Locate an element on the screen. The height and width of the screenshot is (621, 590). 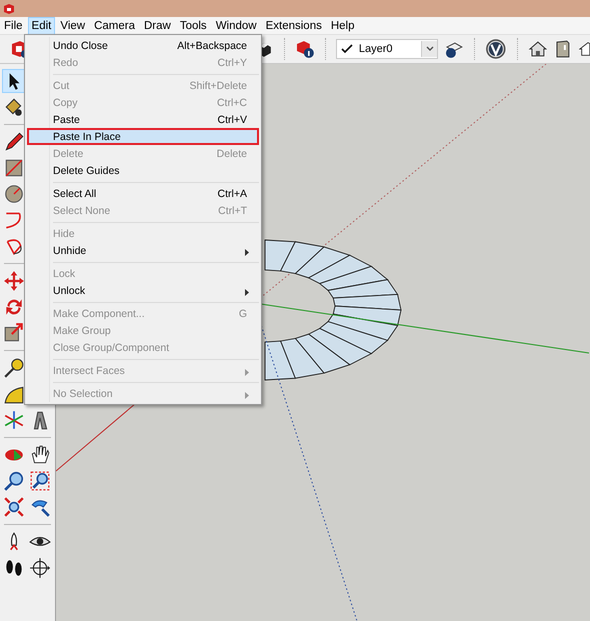
circle-icon is located at coordinates (14, 194).